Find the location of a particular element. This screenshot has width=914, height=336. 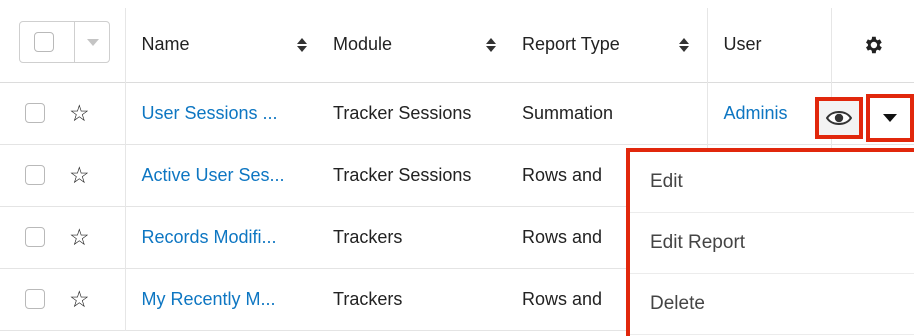

chevron-down-icon is located at coordinates (93, 43).